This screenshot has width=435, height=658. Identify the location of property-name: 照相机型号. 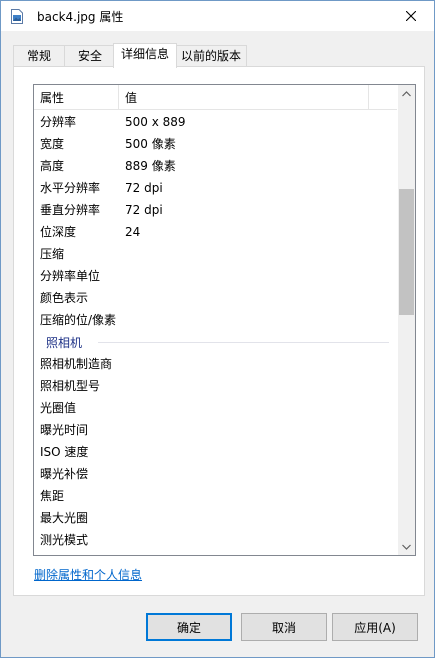
(70, 386).